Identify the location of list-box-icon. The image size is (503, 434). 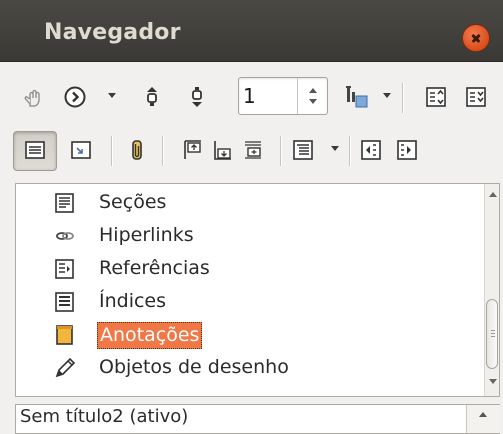
(436, 97).